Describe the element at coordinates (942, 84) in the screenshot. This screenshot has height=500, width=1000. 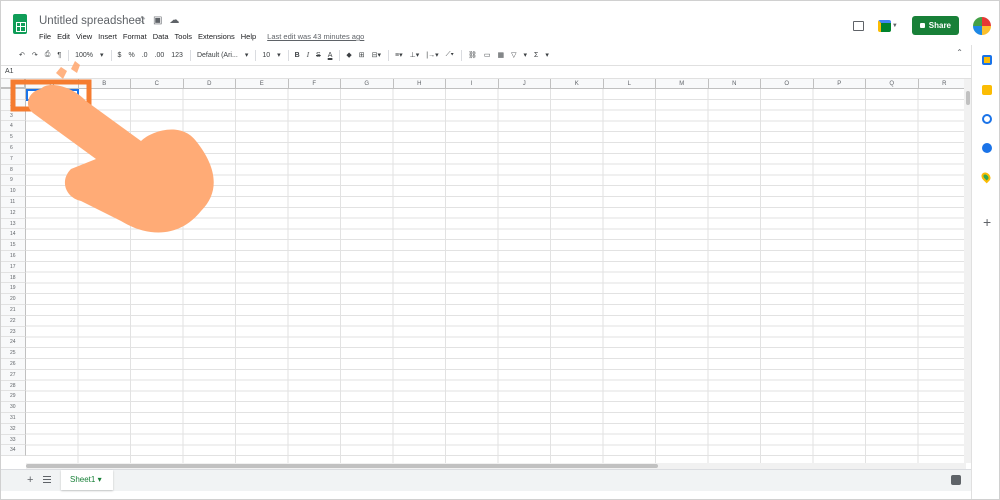
I see `column-header: R` at that location.